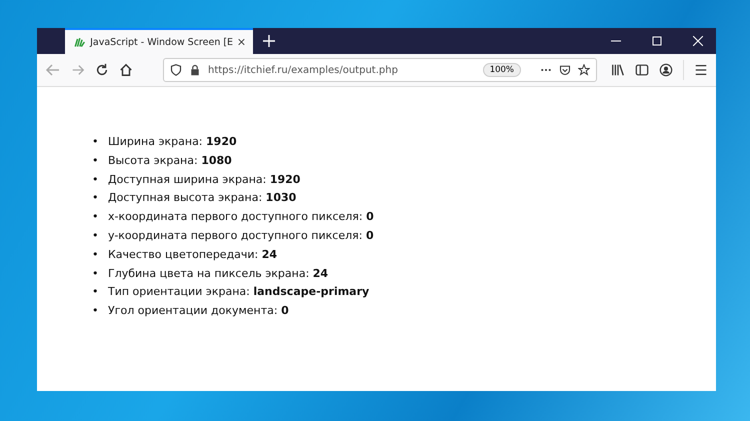 The height and width of the screenshot is (421, 750). What do you see at coordinates (241, 217) in the screenshot?
I see `screen-property-text: x-координата первого доступного пикселя: 0` at bounding box center [241, 217].